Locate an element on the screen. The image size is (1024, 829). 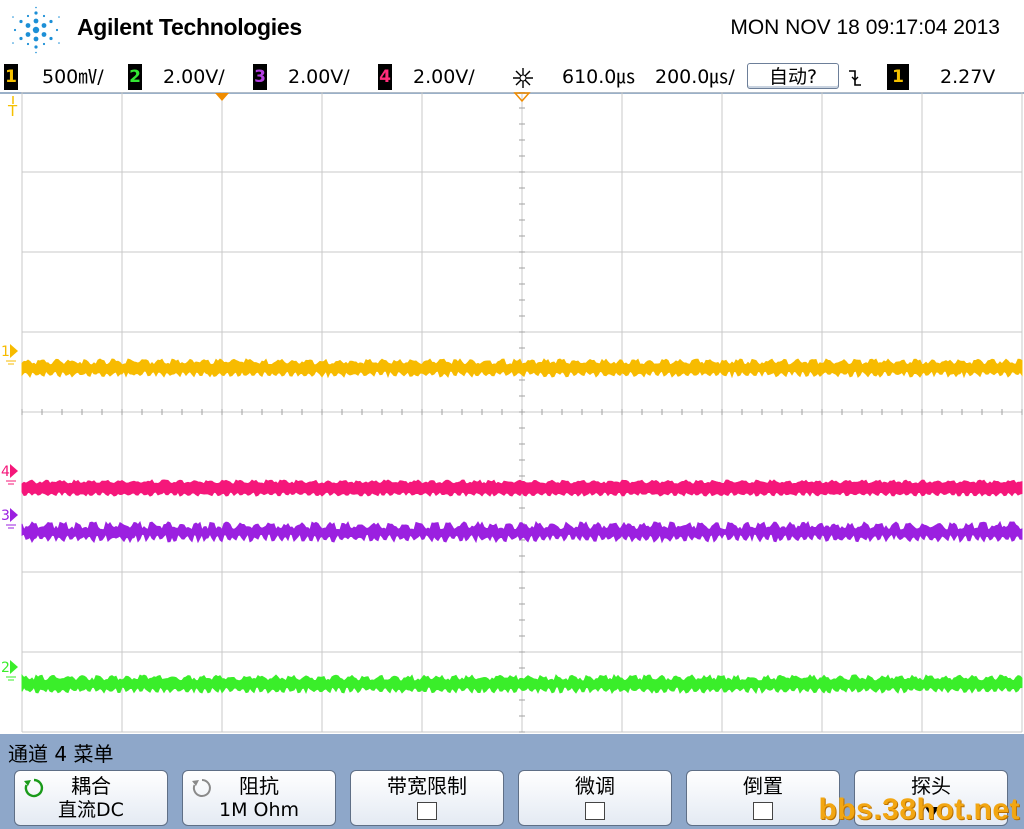
coupling-label: 耦合 is located at coordinates (91, 786).